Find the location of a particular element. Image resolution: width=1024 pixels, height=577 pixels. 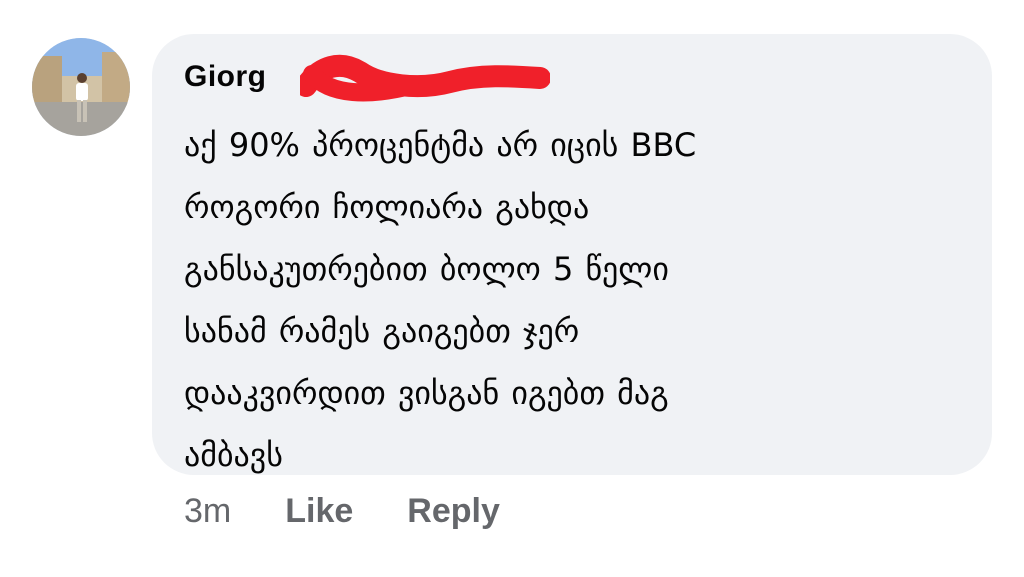

comment-text-line: განსაკუთრებით ბოლო 5 წელი is located at coordinates (426, 269).